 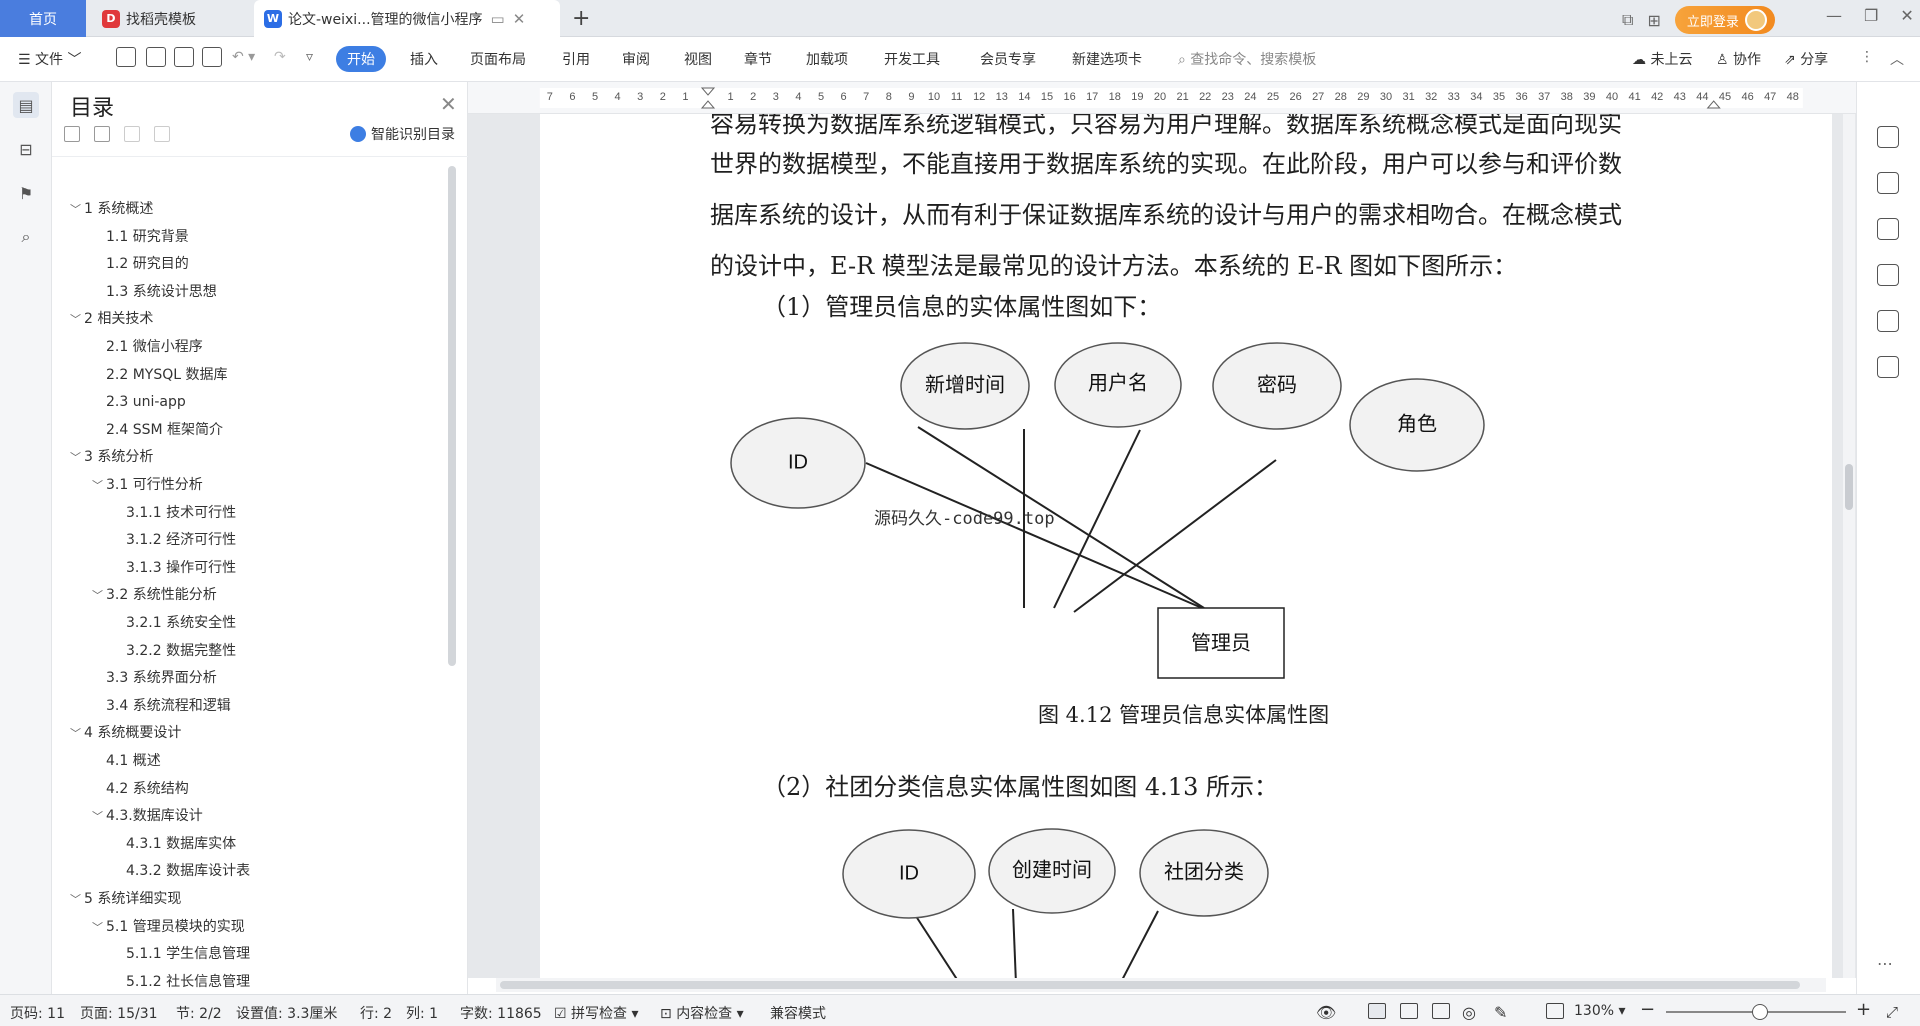 What do you see at coordinates (1897, 59) in the screenshot?
I see `collapse-ribbon-icon: ︿` at bounding box center [1897, 59].